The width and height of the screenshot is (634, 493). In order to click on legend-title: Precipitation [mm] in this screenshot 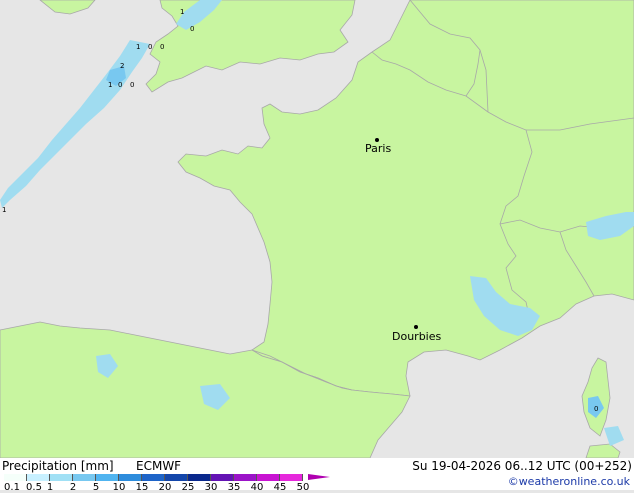, I will do `click(58, 466)`.